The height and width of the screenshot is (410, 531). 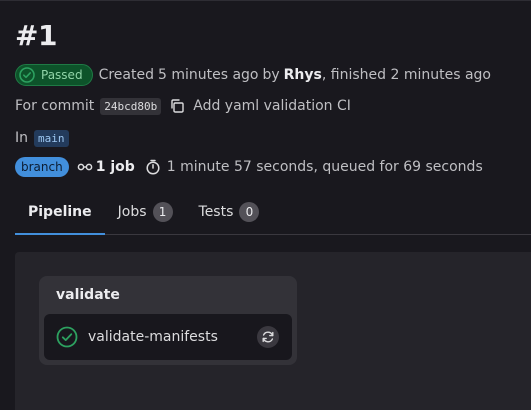 I want to click on created-prefix: Created, so click(x=126, y=75).